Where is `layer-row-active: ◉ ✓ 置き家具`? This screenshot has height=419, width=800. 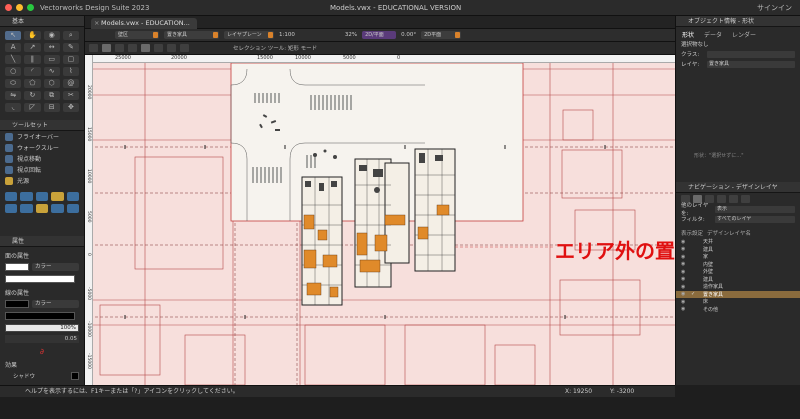 layer-row-active: ◉ ✓ 置き家具 is located at coordinates (738, 294).